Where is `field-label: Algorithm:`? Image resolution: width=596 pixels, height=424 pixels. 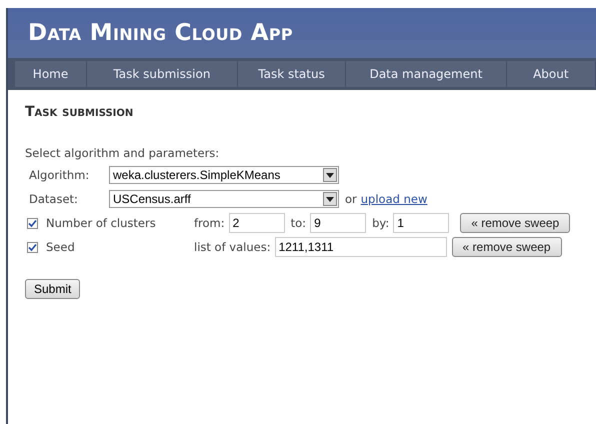 field-label: Algorithm: is located at coordinates (59, 175).